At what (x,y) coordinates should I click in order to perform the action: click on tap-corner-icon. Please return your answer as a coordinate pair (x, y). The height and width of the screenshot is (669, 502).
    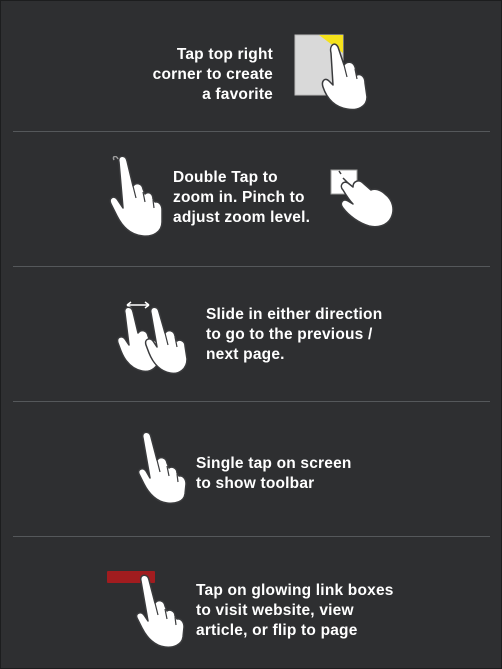
    Looking at the image, I should click on (331, 71).